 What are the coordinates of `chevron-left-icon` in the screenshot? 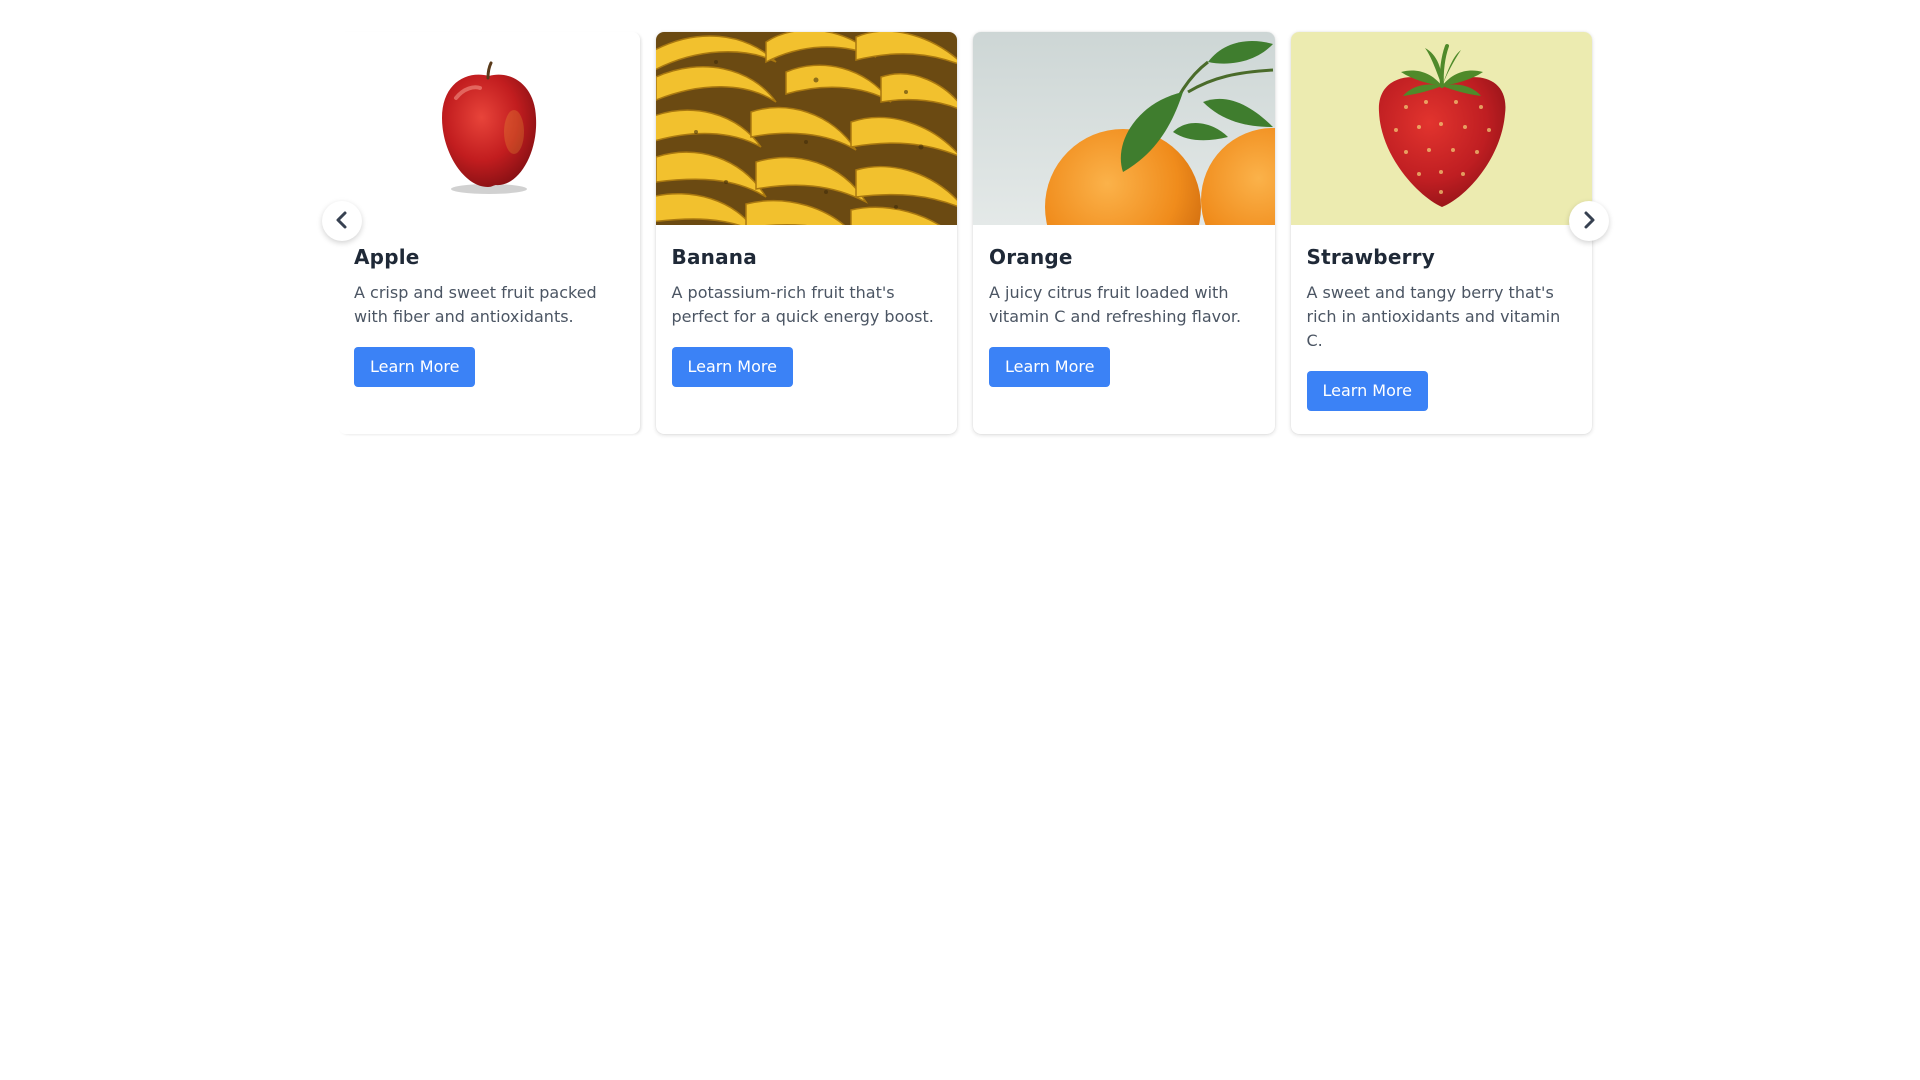 It's located at (342, 221).